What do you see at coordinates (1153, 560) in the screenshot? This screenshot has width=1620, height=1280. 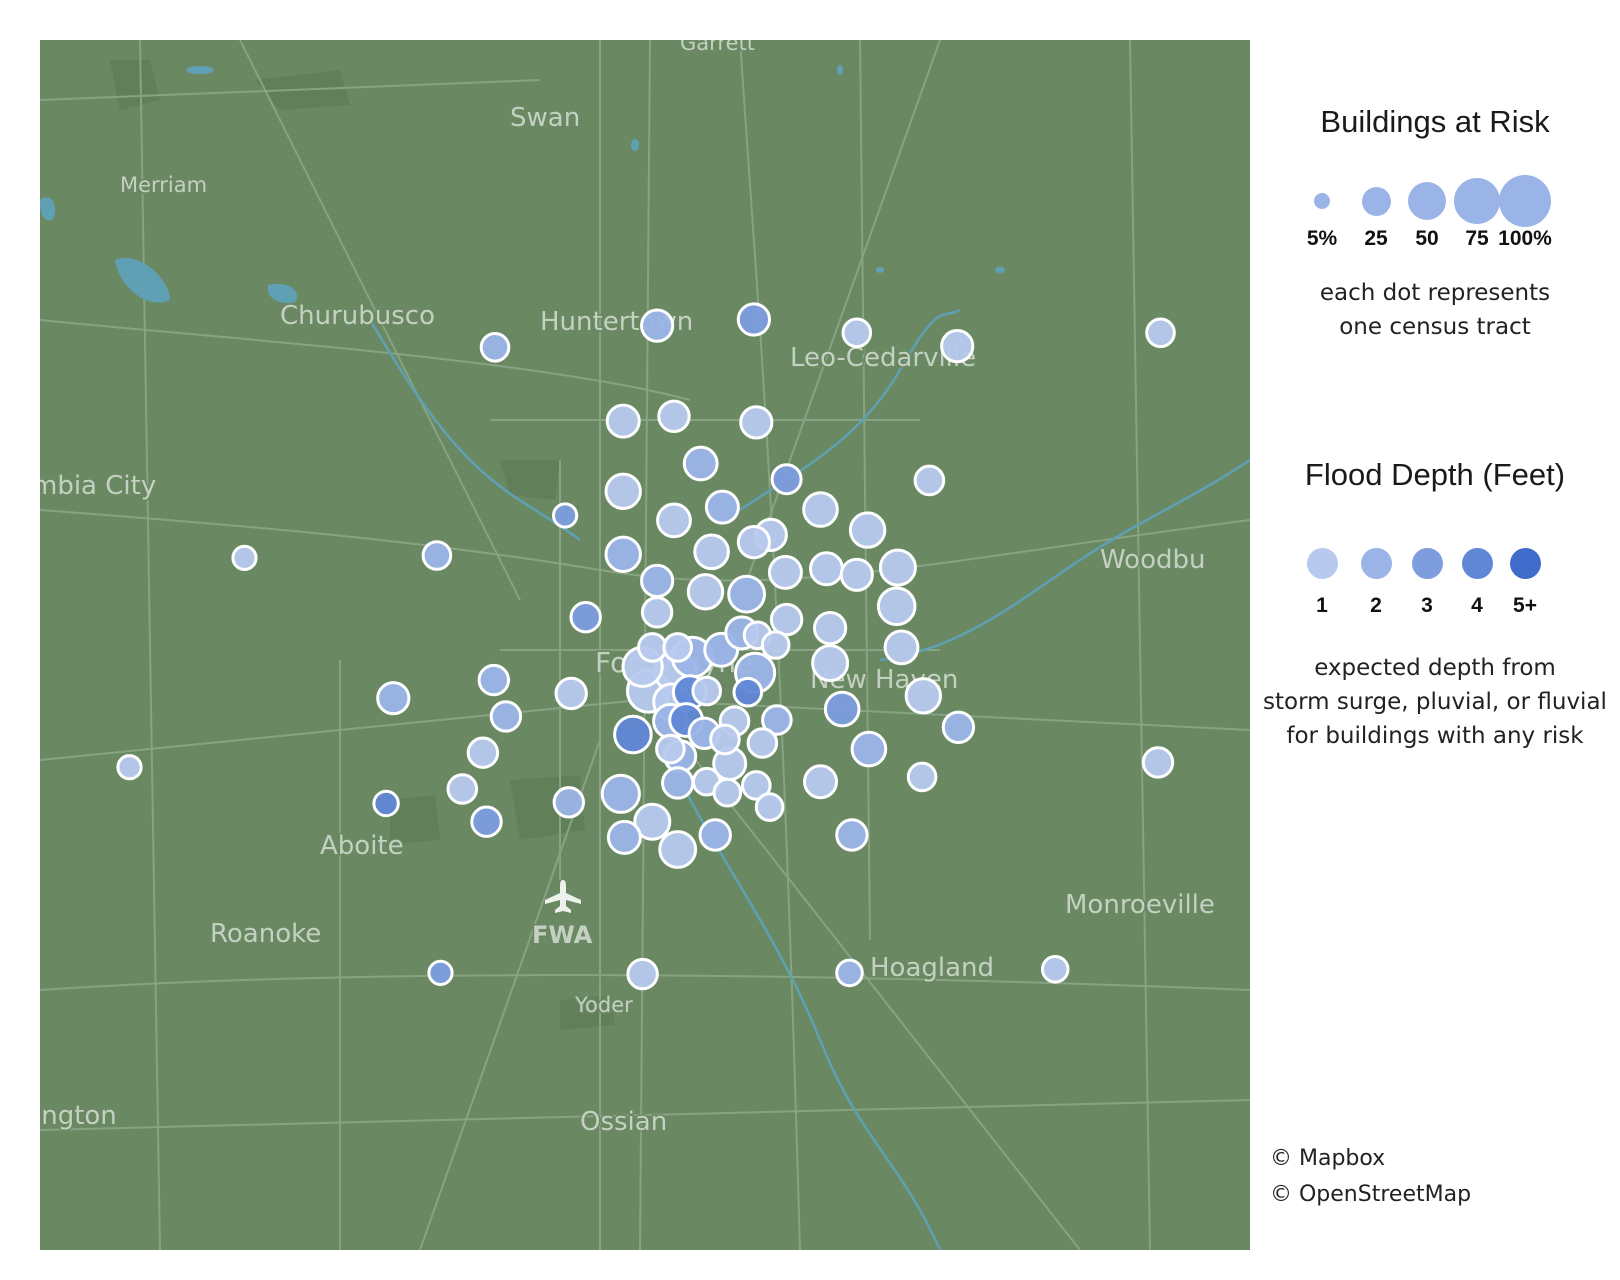 I see `place-label-woodbu: Woodbu` at bounding box center [1153, 560].